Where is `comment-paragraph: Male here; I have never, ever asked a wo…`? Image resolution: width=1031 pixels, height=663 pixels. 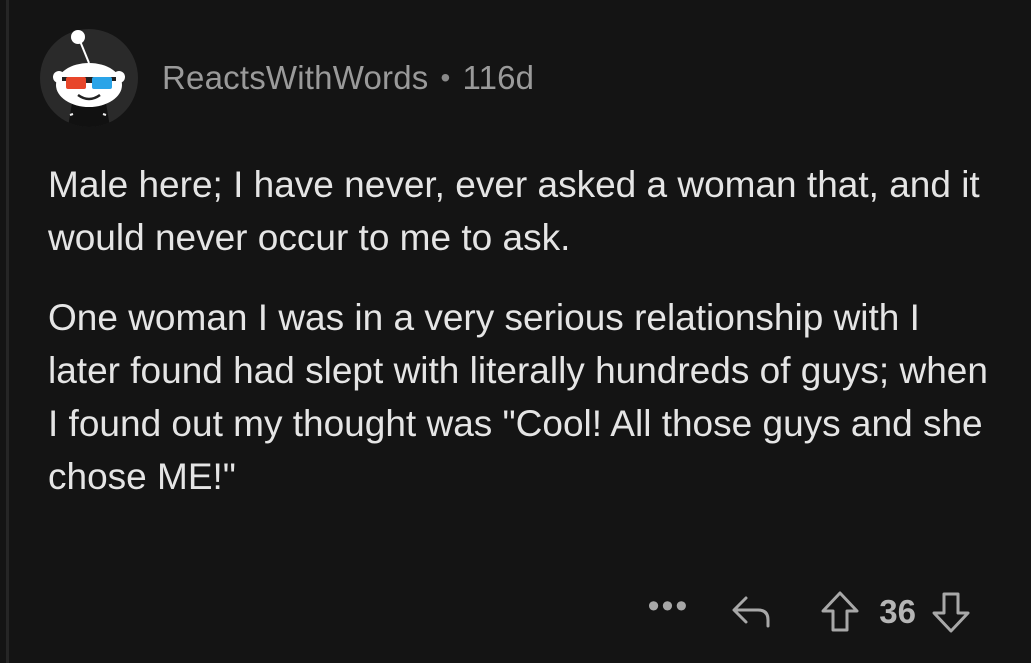
comment-paragraph: Male here; I have never, ever asked a wo… is located at coordinates (514, 211).